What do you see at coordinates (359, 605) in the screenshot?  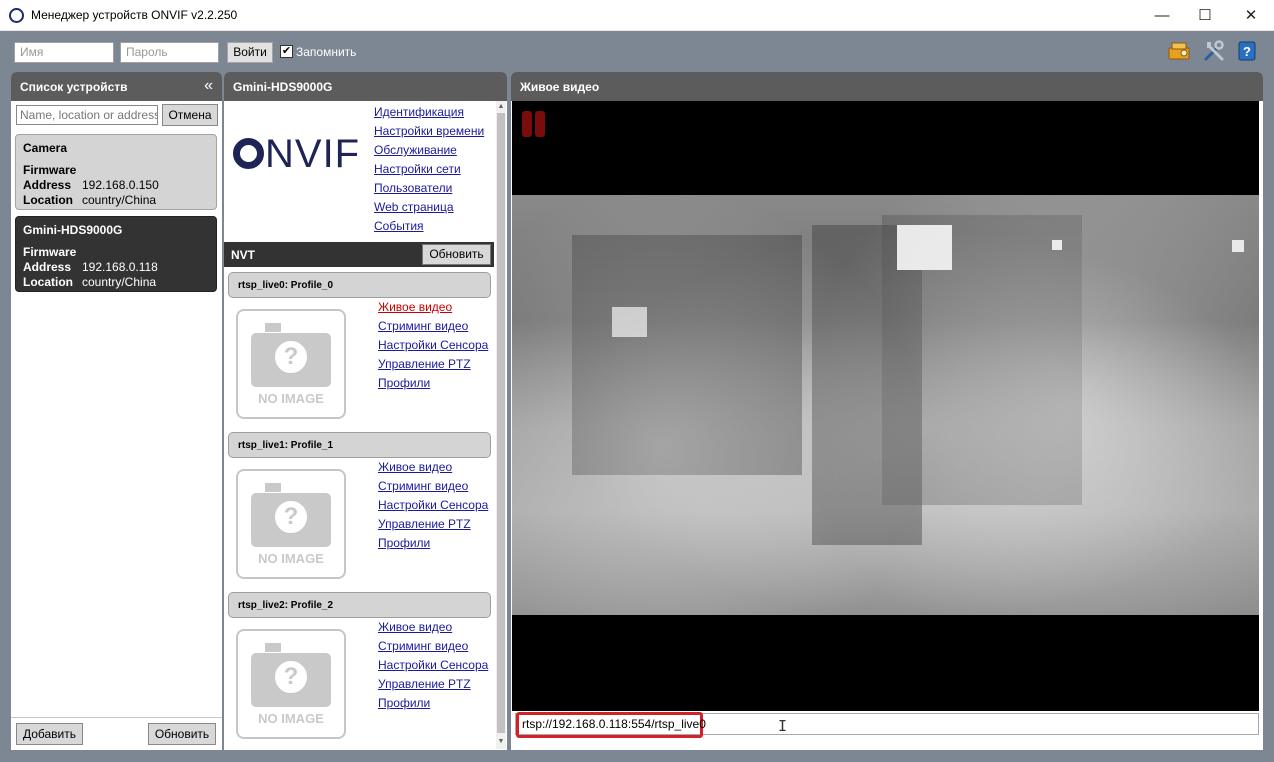 I see `profile-header: rtsp_live2: Profile_2` at bounding box center [359, 605].